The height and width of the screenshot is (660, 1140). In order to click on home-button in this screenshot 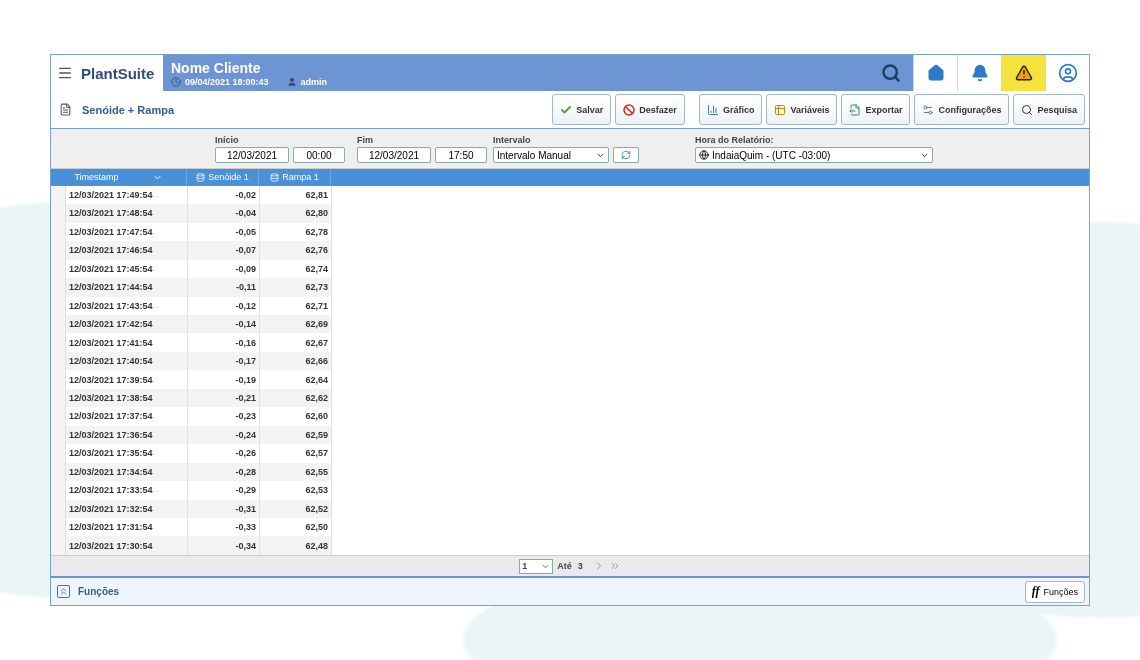, I will do `click(935, 73)`.